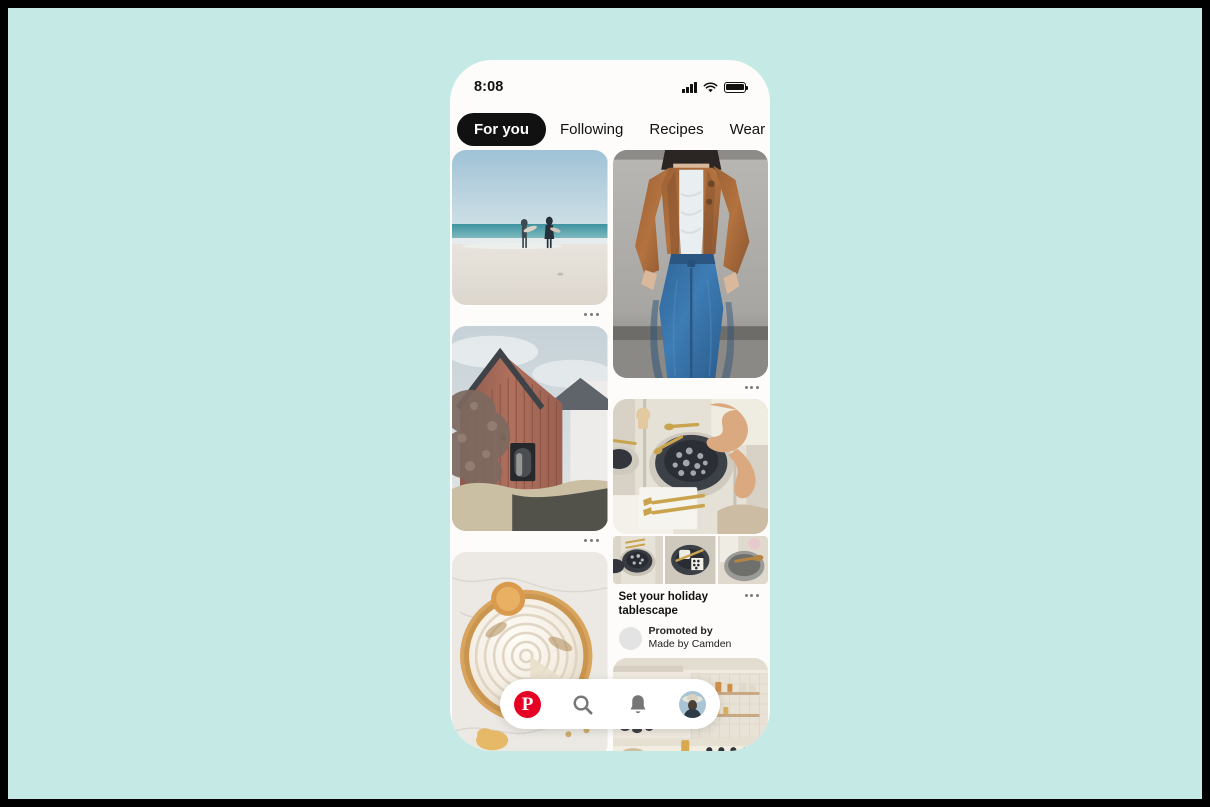  What do you see at coordinates (690, 644) in the screenshot?
I see `advertiser-name: Made by Camden` at bounding box center [690, 644].